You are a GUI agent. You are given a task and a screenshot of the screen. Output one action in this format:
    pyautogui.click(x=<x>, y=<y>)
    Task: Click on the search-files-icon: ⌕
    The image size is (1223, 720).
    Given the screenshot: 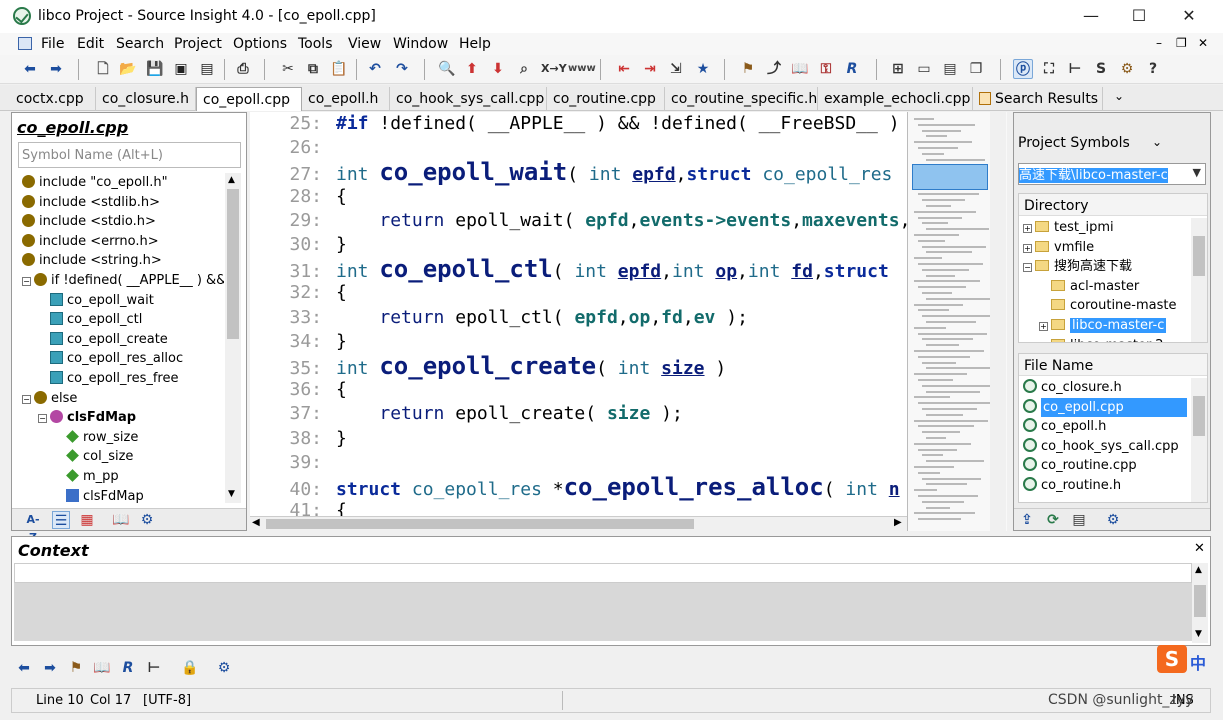 What is the action you would take?
    pyautogui.click(x=524, y=69)
    